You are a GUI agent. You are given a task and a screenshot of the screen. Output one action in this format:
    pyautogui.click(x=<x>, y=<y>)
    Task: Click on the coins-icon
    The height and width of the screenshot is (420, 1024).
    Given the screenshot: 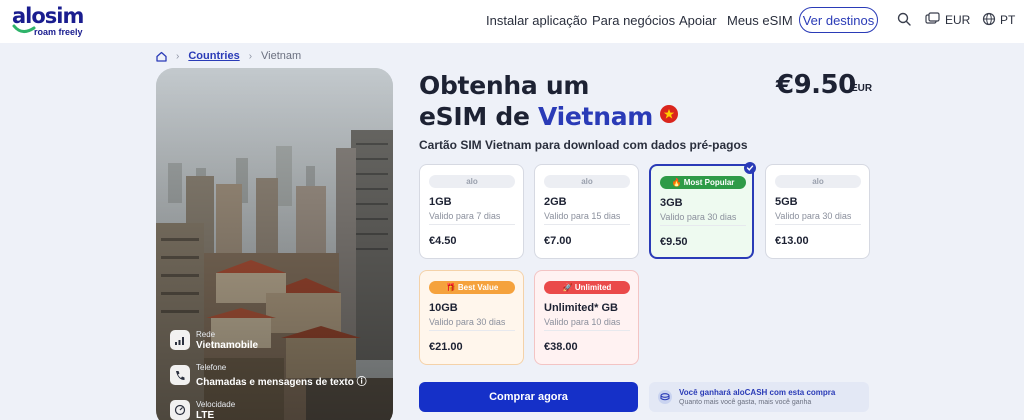 What is the action you would take?
    pyautogui.click(x=665, y=397)
    